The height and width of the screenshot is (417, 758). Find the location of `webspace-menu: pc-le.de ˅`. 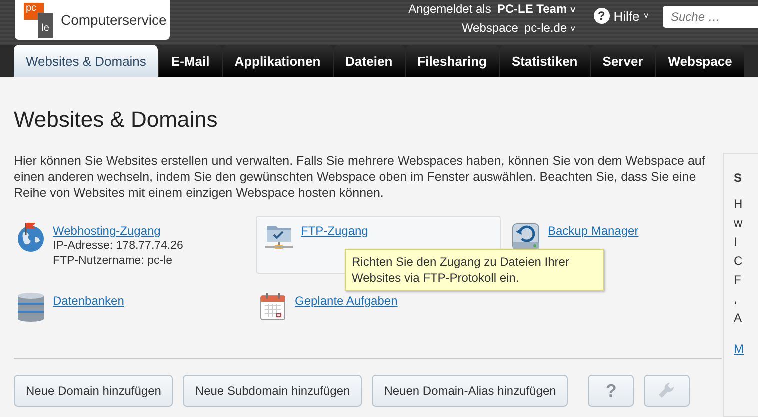

webspace-menu: pc-le.de ˅ is located at coordinates (550, 28).